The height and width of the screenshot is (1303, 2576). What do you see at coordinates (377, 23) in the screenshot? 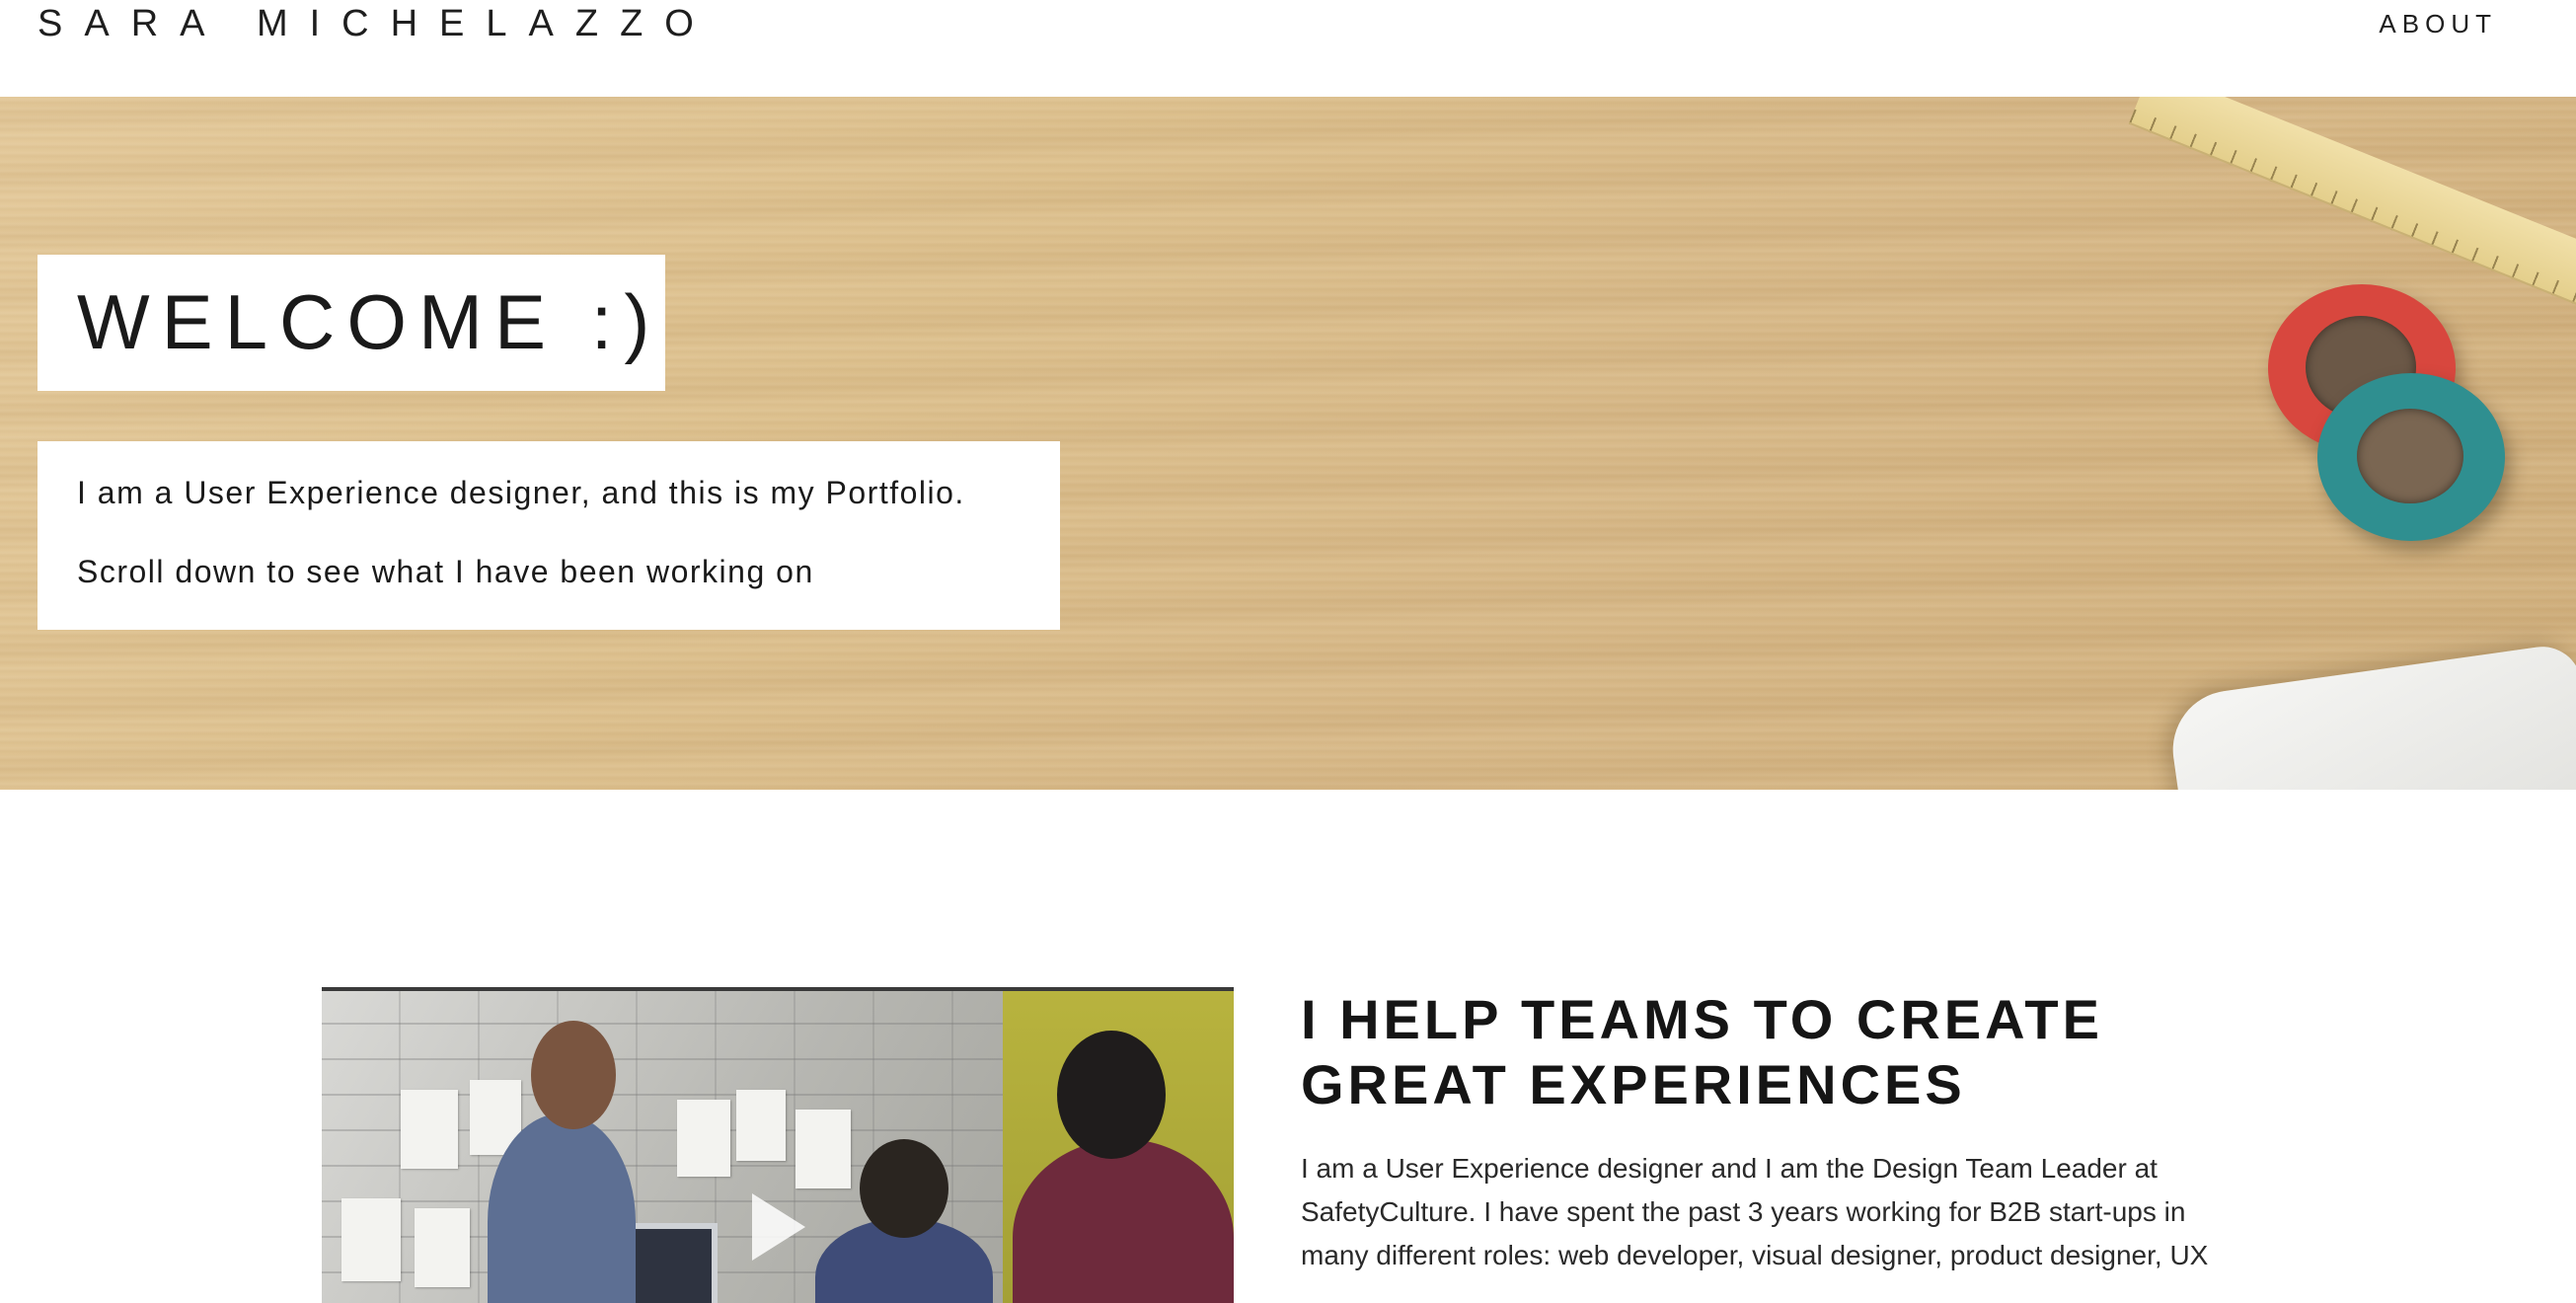
I see `site-title: SARA MICHELAZZO` at bounding box center [377, 23].